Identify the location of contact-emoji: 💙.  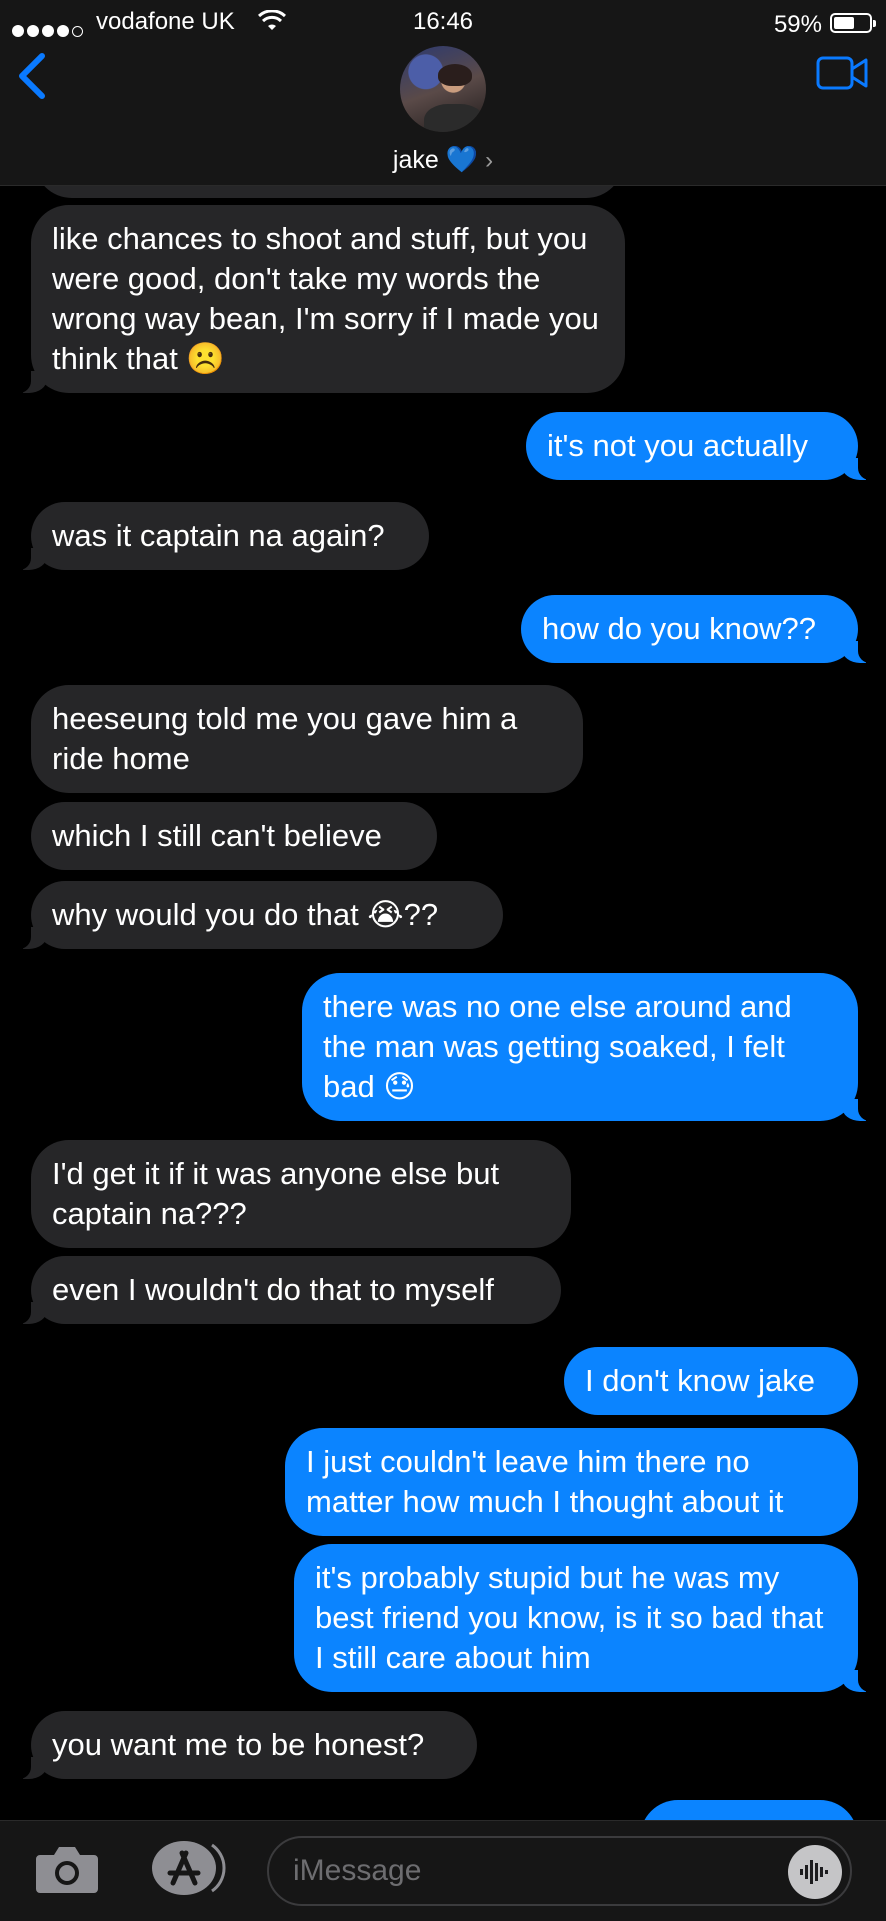
(462, 159).